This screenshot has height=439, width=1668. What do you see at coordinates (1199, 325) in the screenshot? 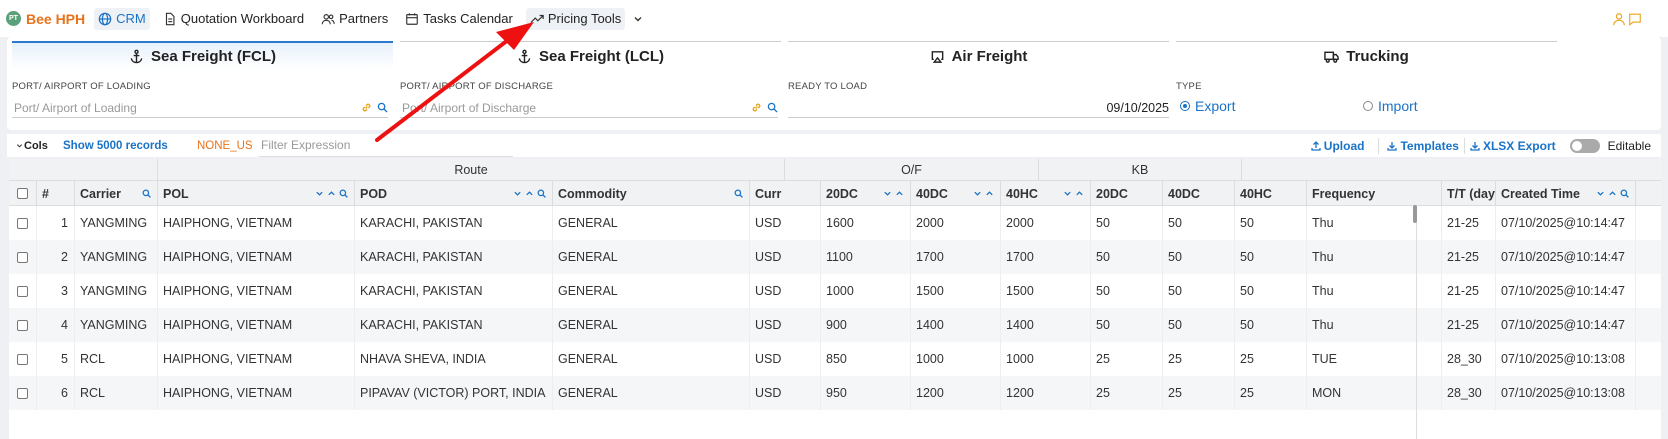
I see `cell-kb40dc: 50` at bounding box center [1199, 325].